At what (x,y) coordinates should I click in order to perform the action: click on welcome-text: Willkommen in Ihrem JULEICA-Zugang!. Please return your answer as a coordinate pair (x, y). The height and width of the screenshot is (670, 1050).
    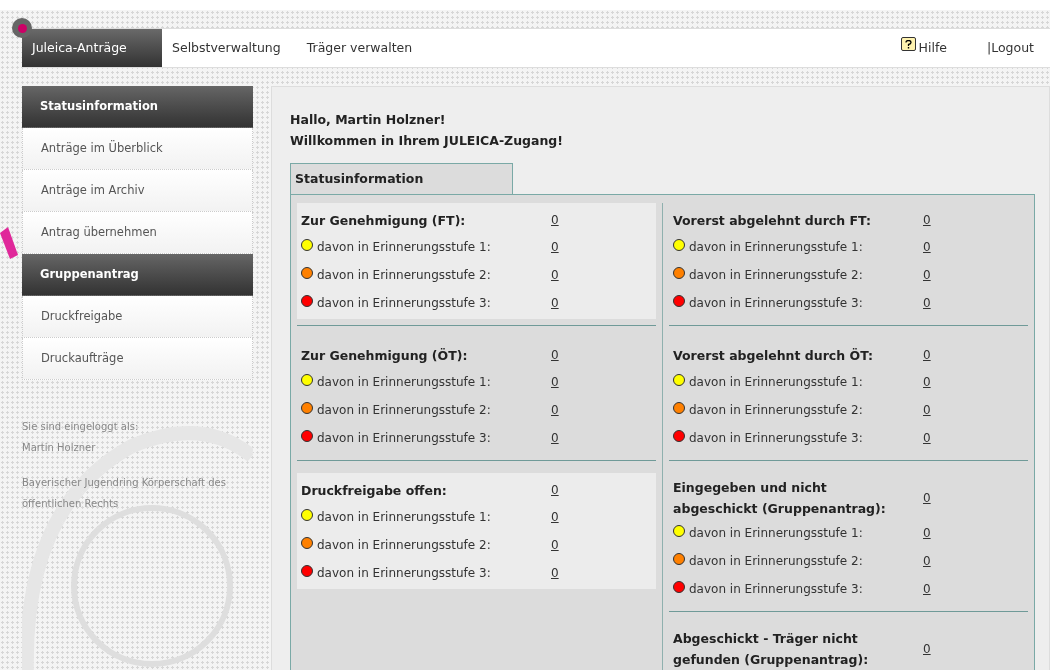
    Looking at the image, I should click on (427, 141).